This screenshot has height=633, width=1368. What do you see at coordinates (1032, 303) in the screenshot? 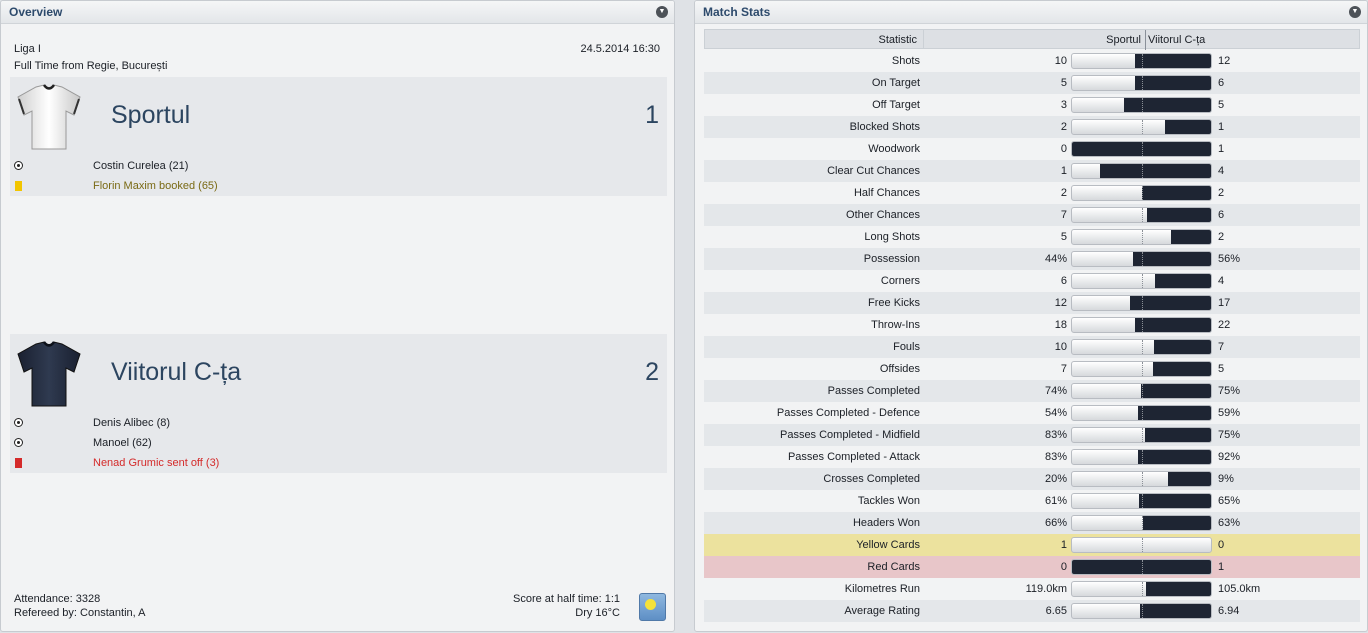
I see `stat-row: Free Kicks 12 17` at bounding box center [1032, 303].